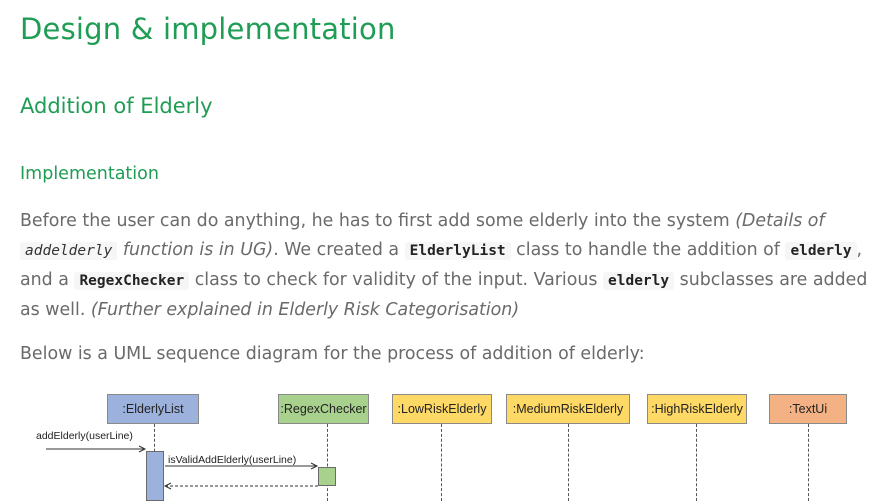 This screenshot has height=501, width=895. Describe the element at coordinates (116, 106) in the screenshot. I see `section-heading-addition-of-elderly: Addition of Elderly` at that location.